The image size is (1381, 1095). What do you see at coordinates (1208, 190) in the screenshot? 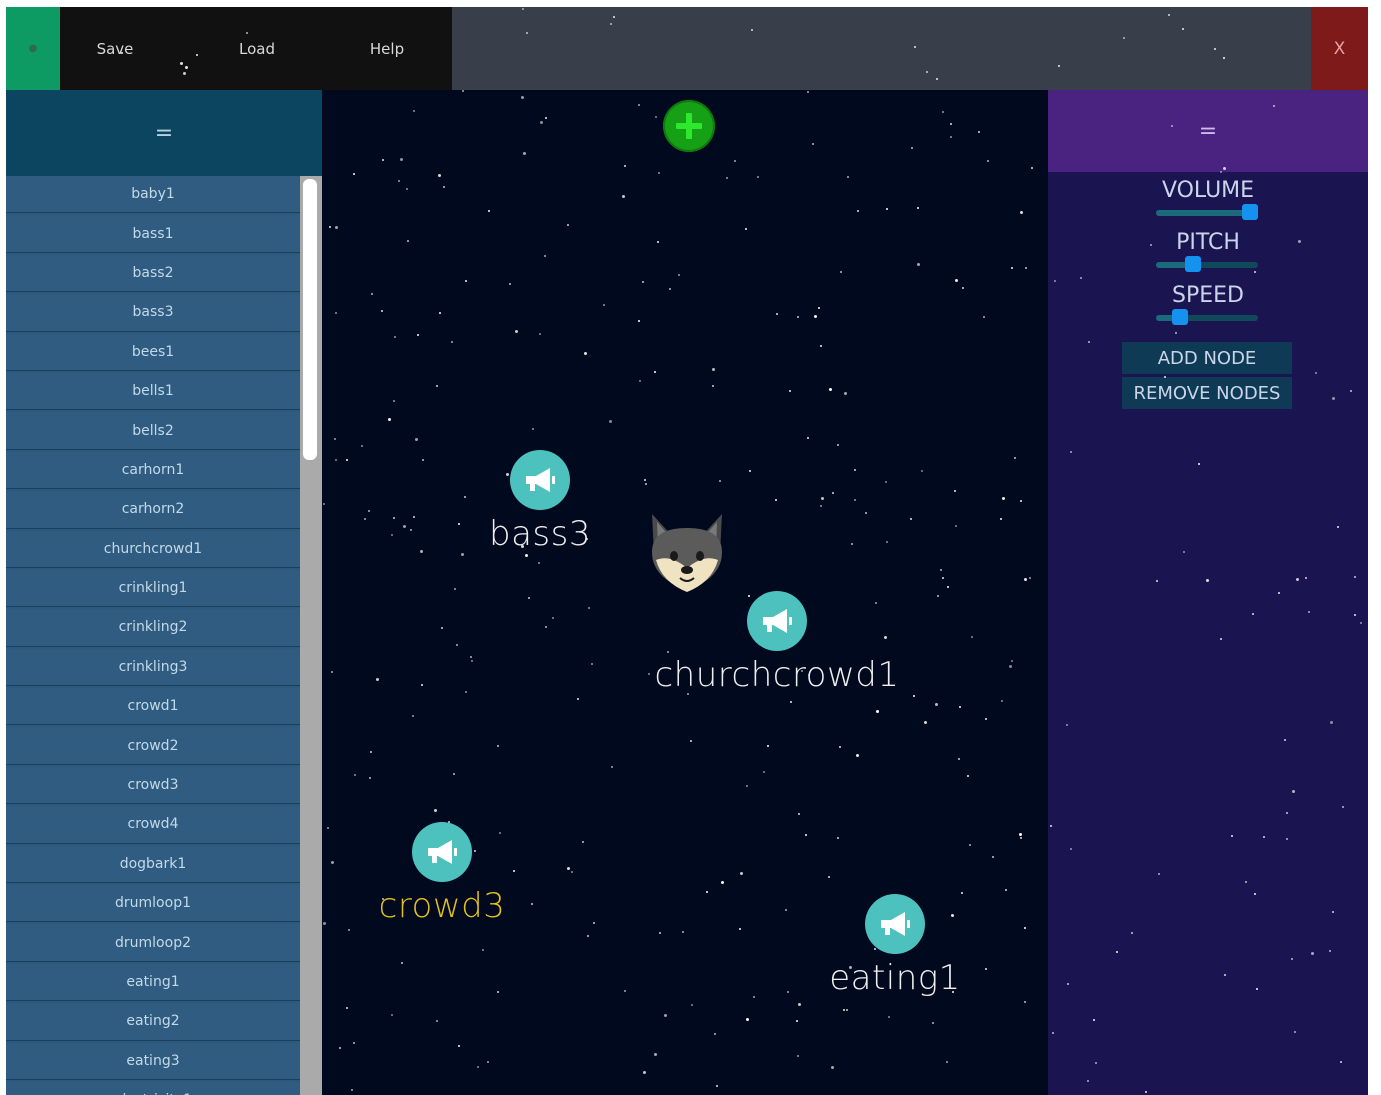
I see `volume-label: VOLUME` at bounding box center [1208, 190].